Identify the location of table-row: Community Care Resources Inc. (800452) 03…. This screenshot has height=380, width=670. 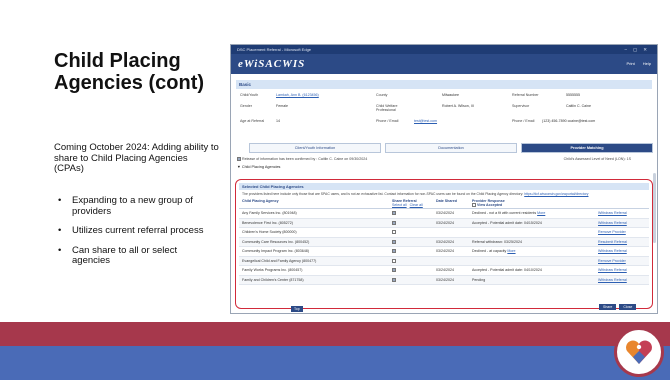
(444, 242).